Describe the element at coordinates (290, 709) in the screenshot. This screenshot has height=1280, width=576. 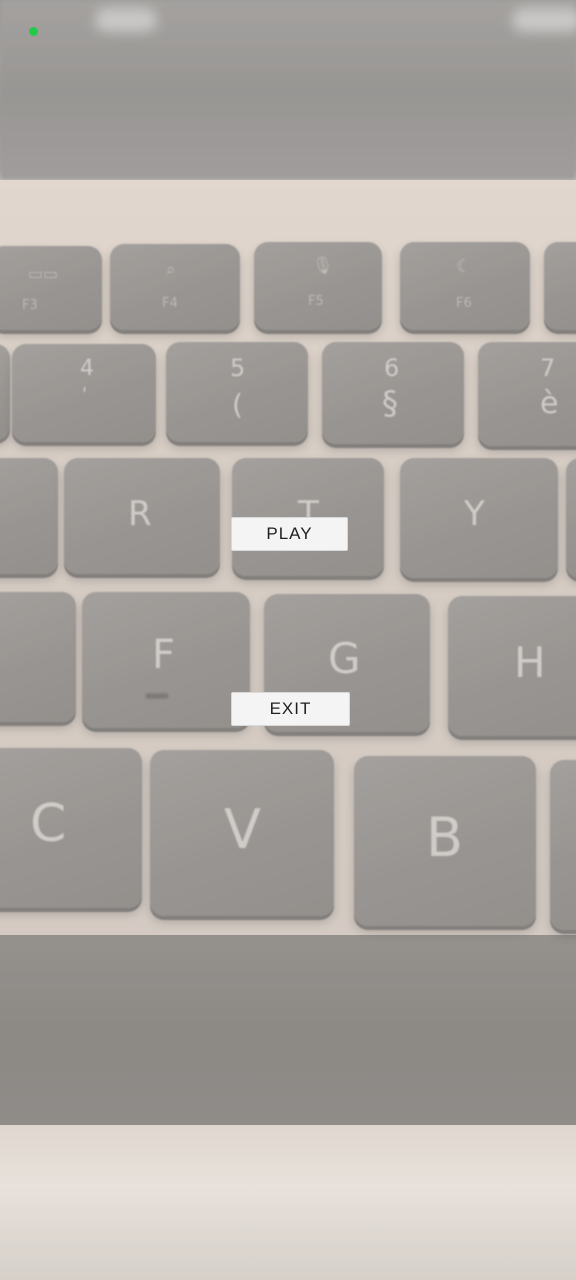
I see `exit-button: EXIT` at that location.